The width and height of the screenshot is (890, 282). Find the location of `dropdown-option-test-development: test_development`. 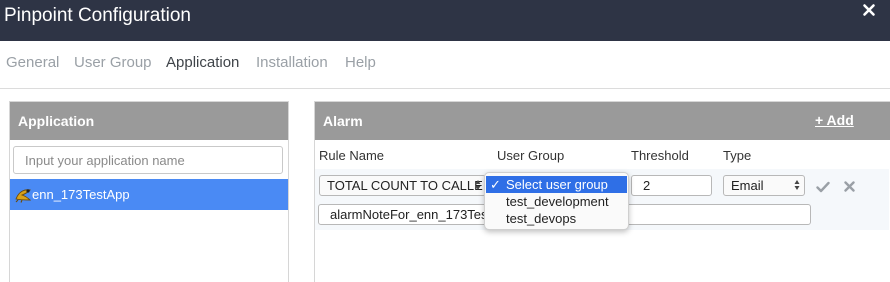

dropdown-option-test-development: test_development is located at coordinates (556, 201).